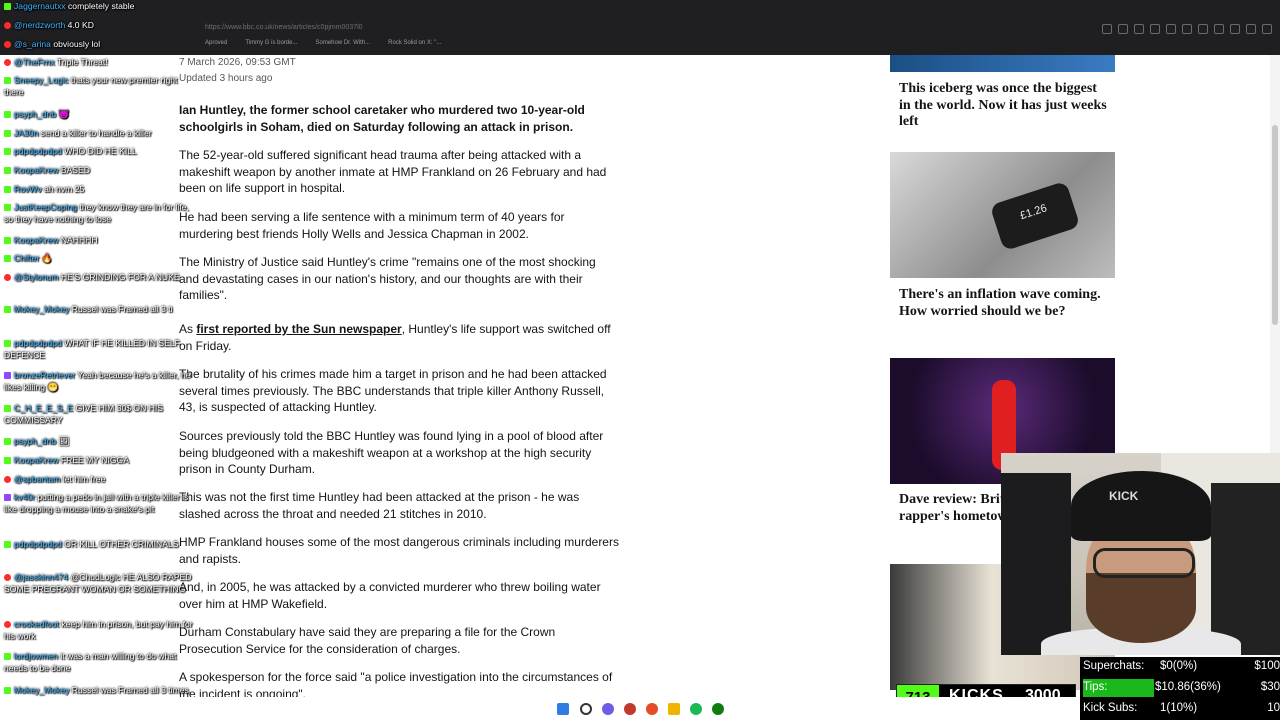 Image resolution: width=1280 pixels, height=720 pixels. Describe the element at coordinates (1002, 215) in the screenshot. I see `energy-meter-card-image: £1.26` at that location.